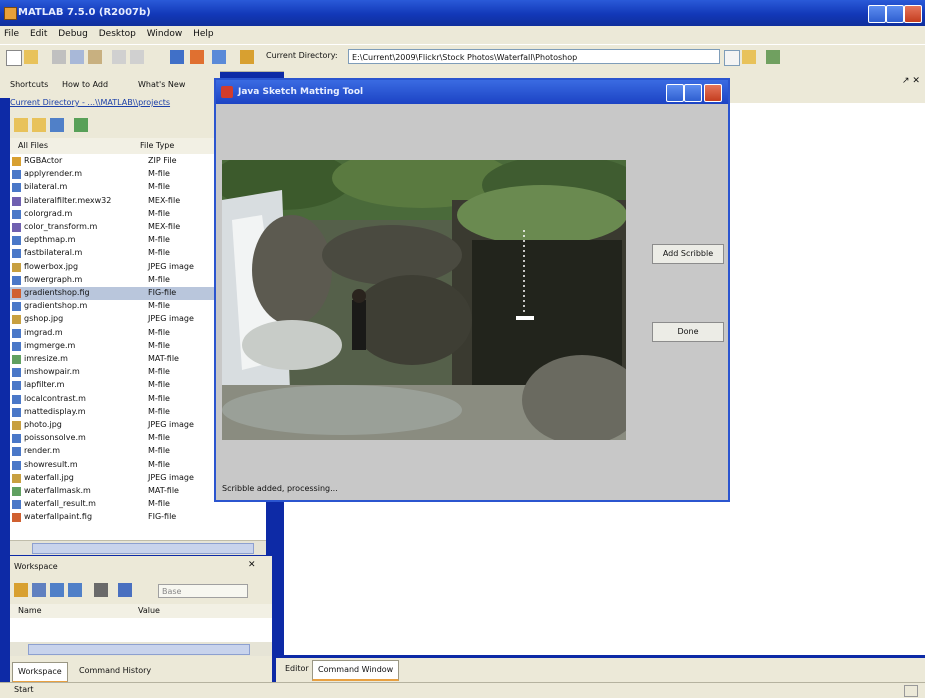  Describe the element at coordinates (77, 57) in the screenshot. I see `copy-icon` at that location.